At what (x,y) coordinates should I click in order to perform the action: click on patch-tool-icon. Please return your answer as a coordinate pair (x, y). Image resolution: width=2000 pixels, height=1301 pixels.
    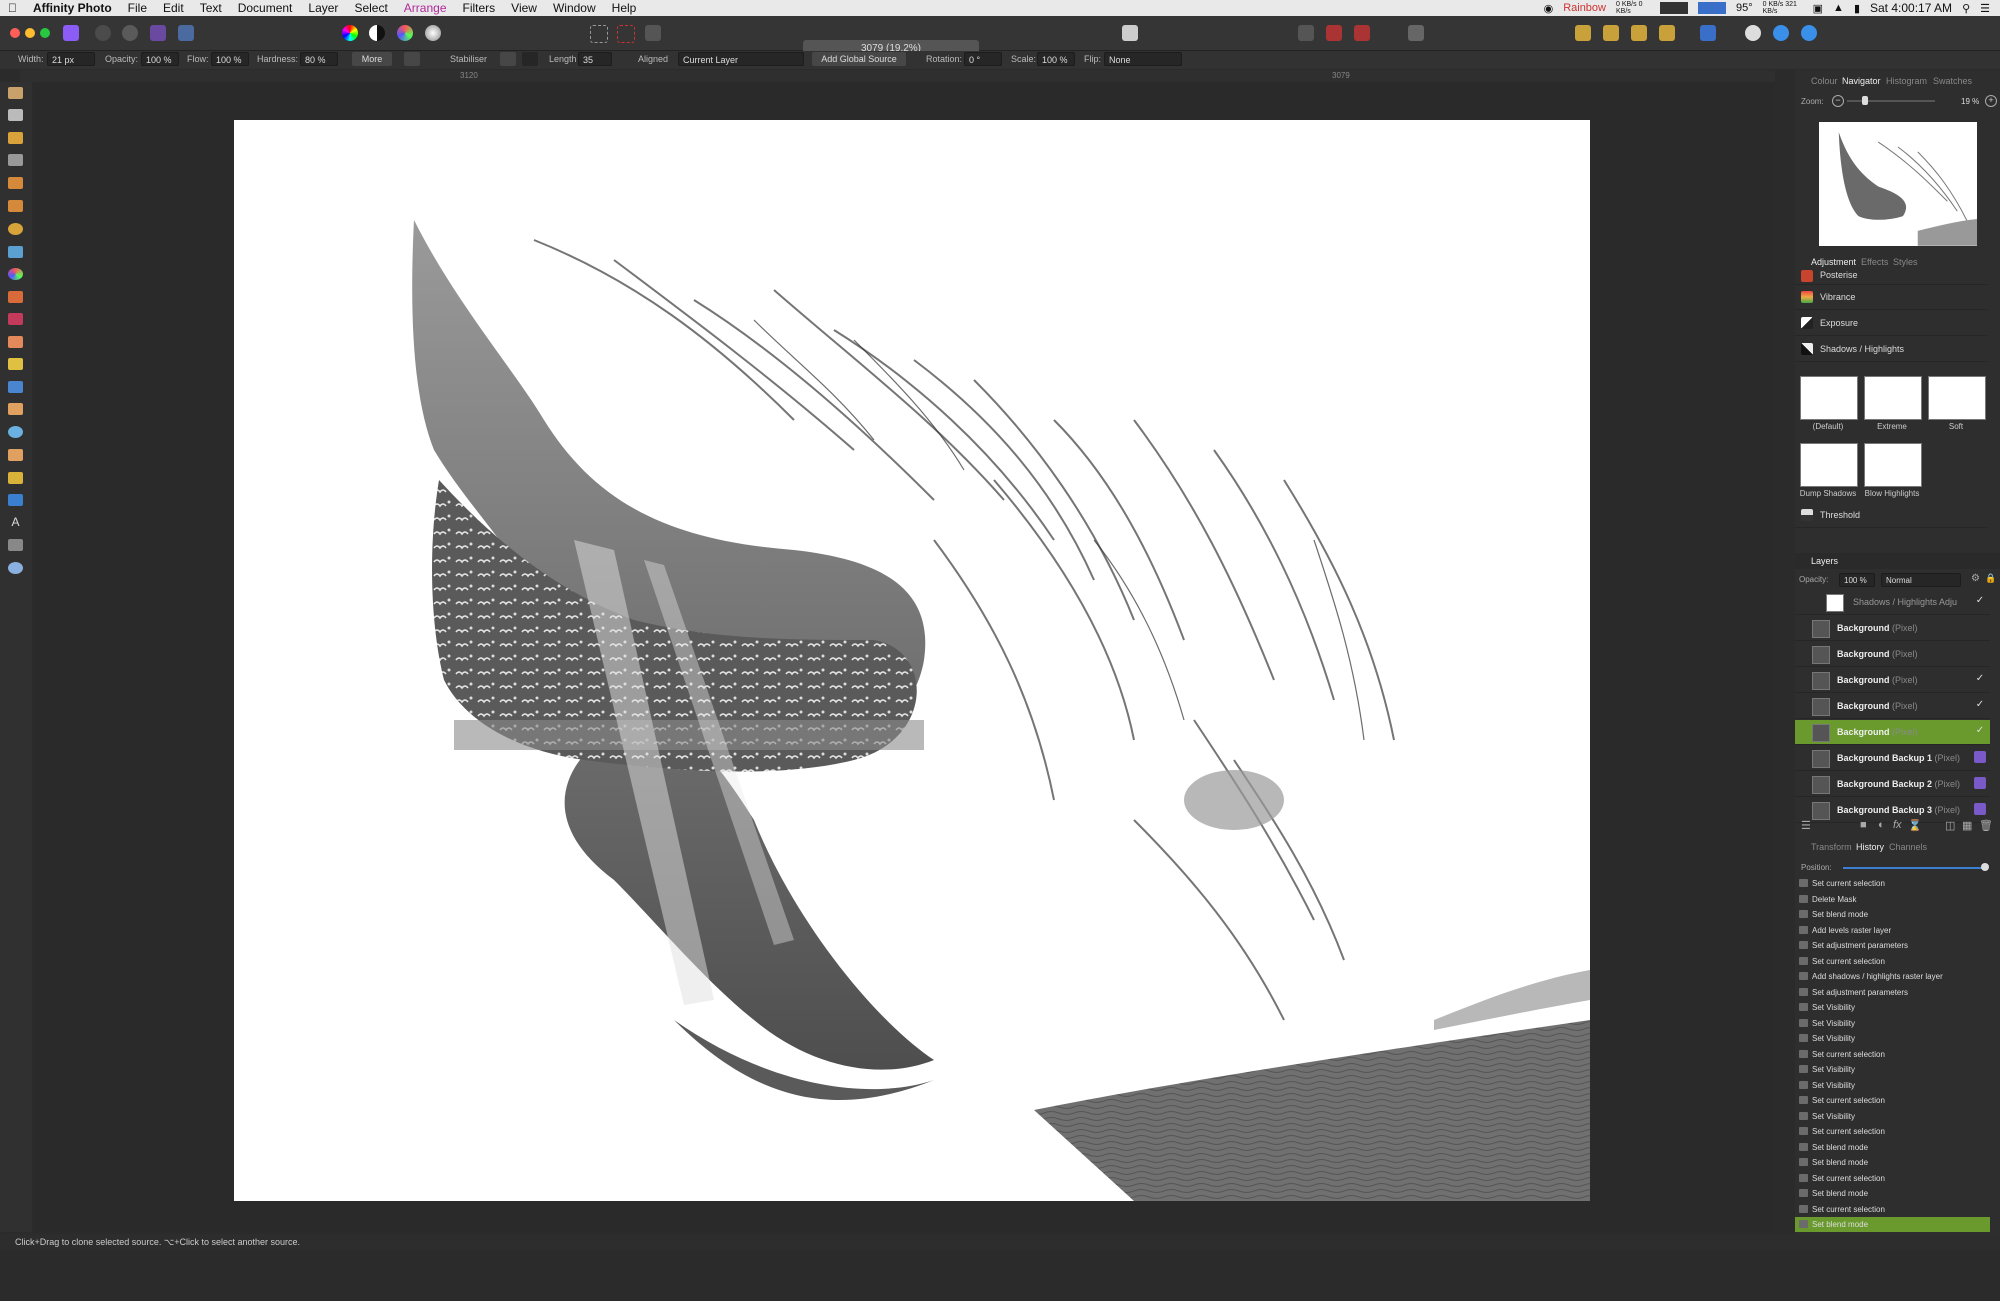
    Looking at the image, I should click on (15, 455).